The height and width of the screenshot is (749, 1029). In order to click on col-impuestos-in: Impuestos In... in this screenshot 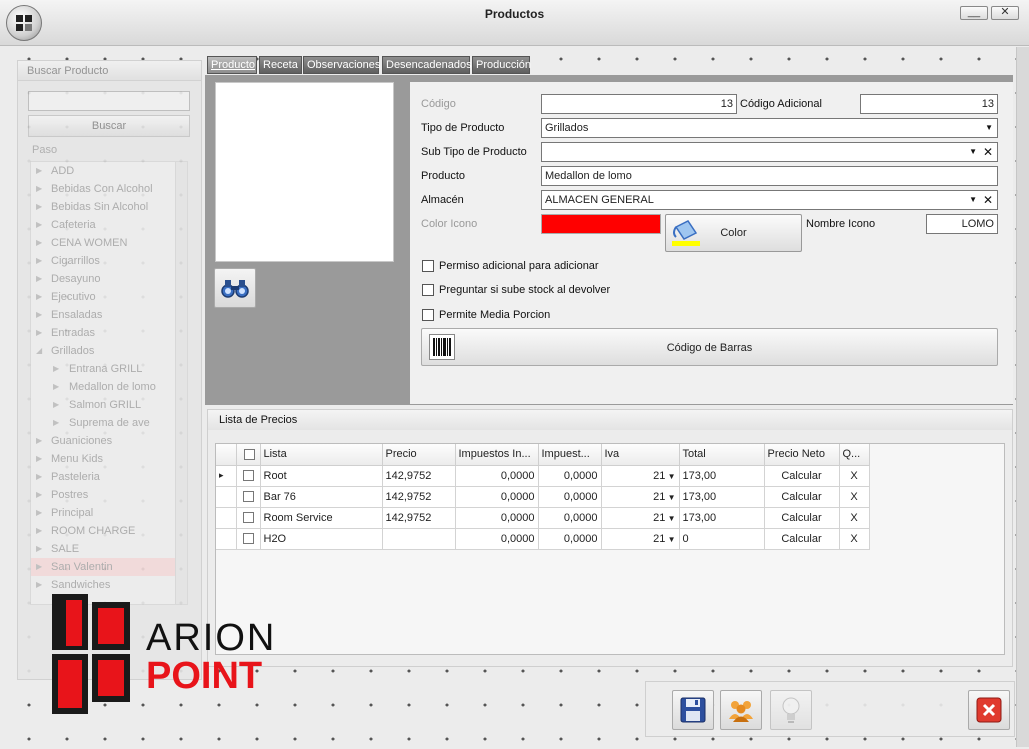, I will do `click(497, 455)`.